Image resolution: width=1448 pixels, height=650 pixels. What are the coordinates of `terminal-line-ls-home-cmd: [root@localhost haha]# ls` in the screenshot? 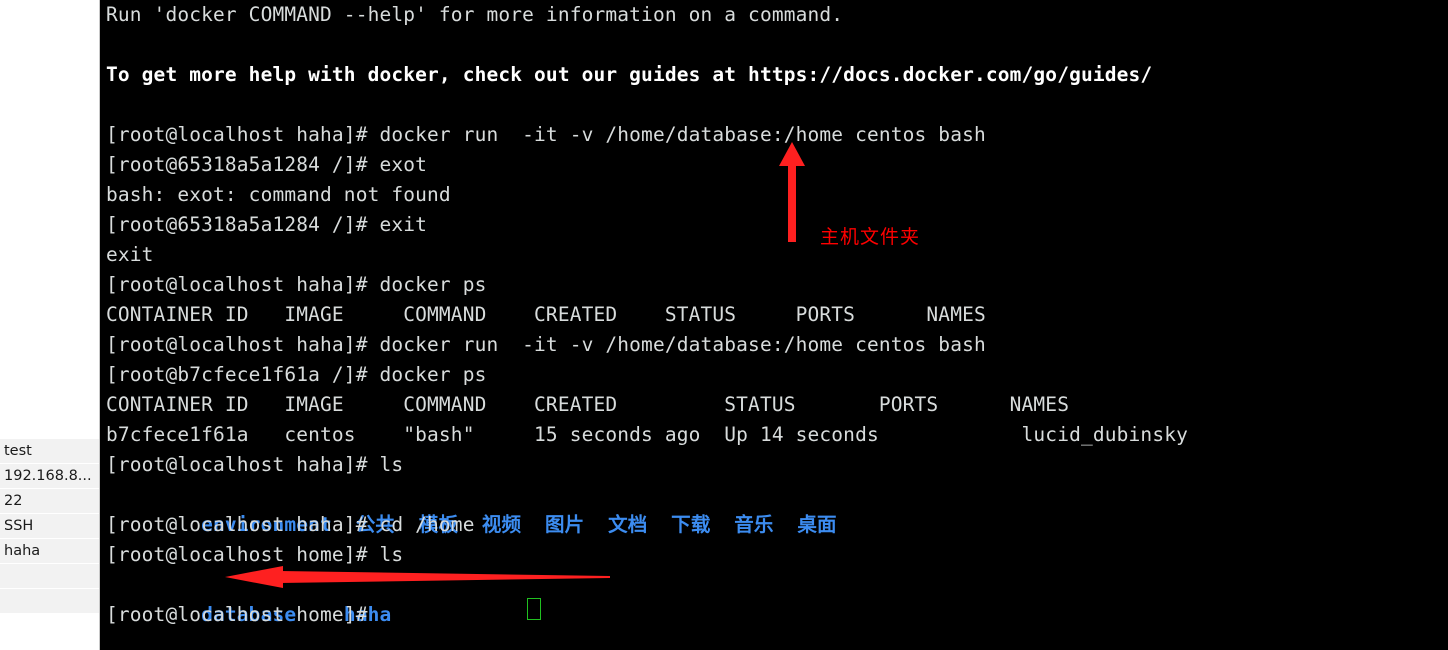 It's located at (255, 464).